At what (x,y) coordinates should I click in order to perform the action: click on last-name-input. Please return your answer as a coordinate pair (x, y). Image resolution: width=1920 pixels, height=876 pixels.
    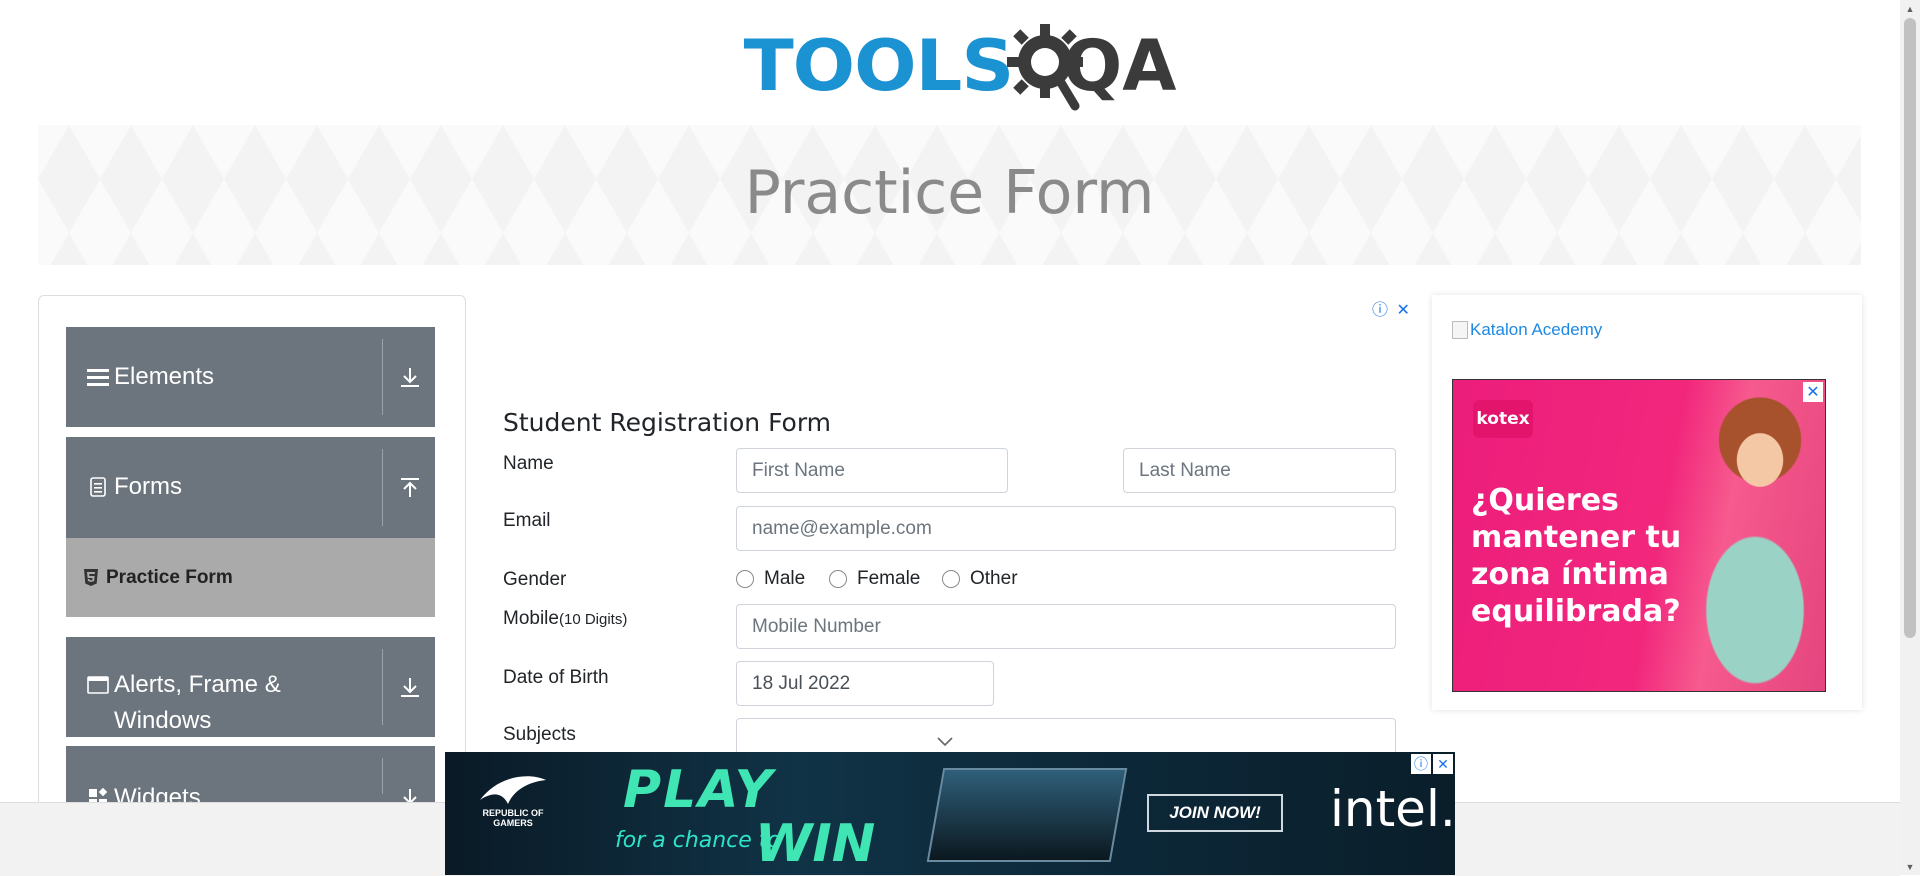
    Looking at the image, I should click on (1259, 470).